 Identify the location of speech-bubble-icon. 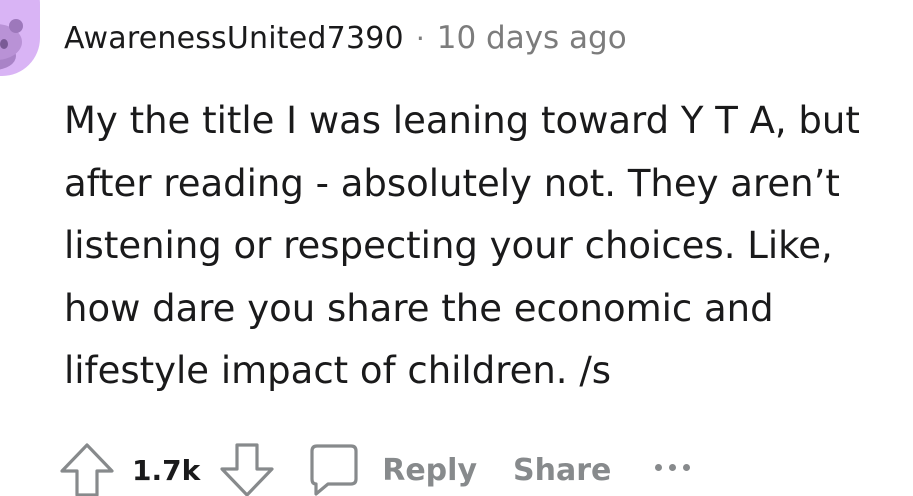
(334, 470).